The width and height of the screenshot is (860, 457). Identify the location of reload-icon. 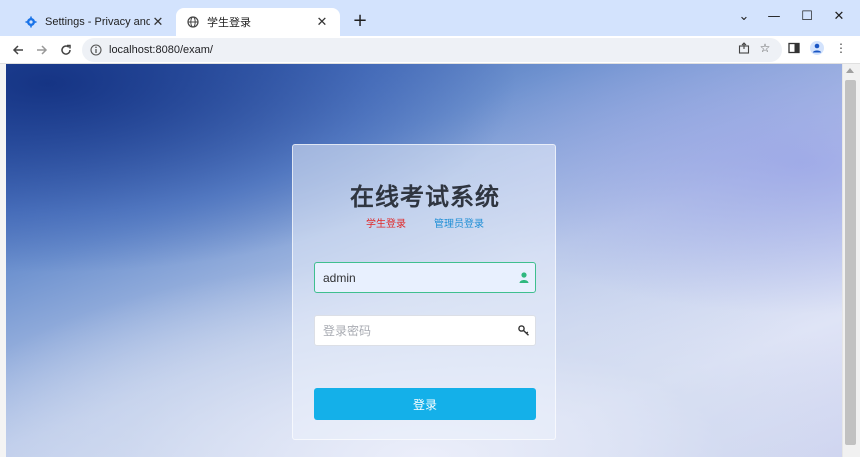
(66, 50).